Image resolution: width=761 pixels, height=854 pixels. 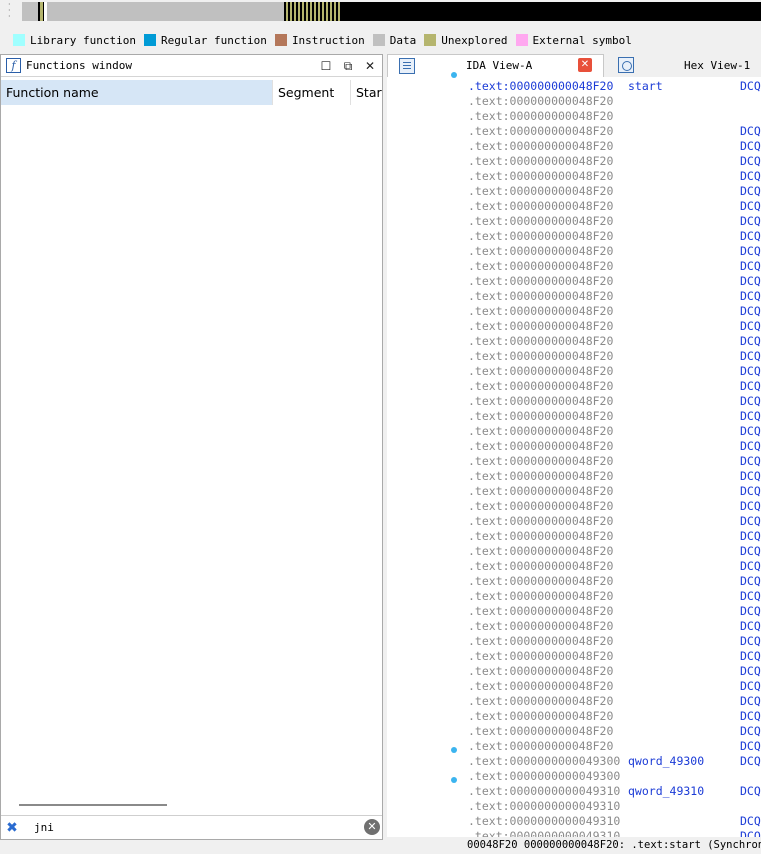 What do you see at coordinates (348, 66) in the screenshot?
I see `float-window-icon: ⧉` at bounding box center [348, 66].